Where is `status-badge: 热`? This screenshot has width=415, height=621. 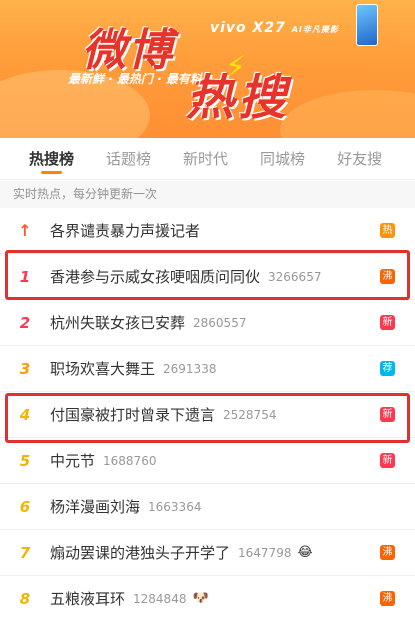 status-badge: 热 is located at coordinates (387, 230).